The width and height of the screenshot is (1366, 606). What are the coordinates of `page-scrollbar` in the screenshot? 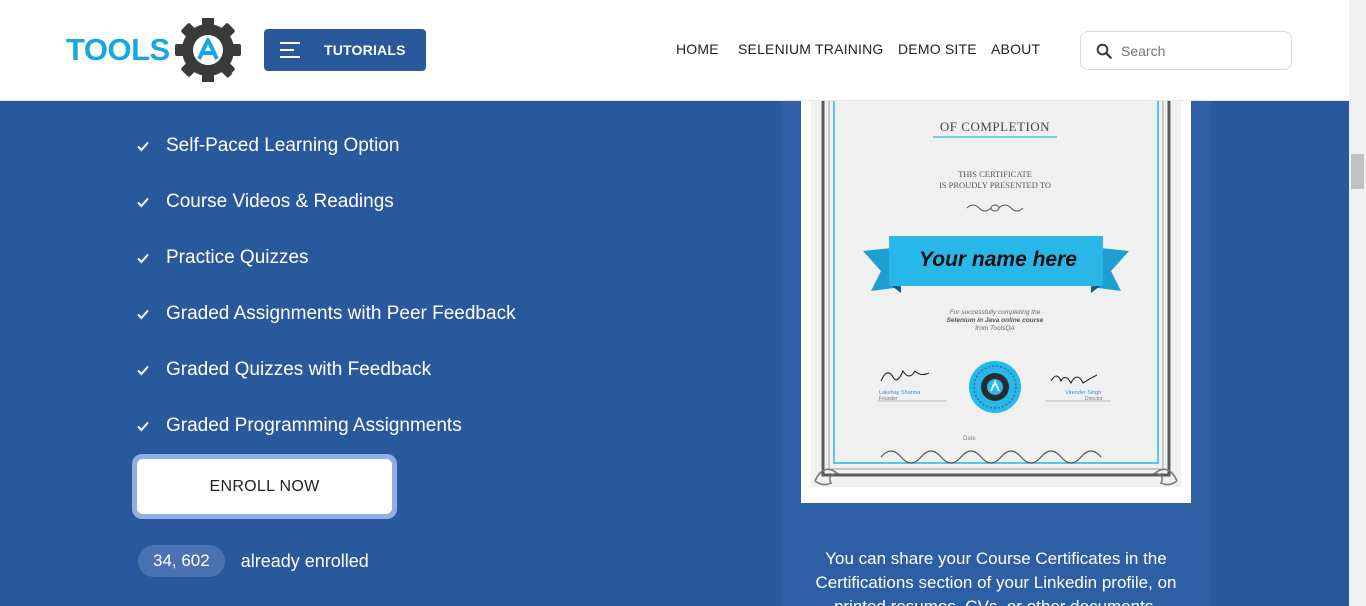 It's located at (1357, 303).